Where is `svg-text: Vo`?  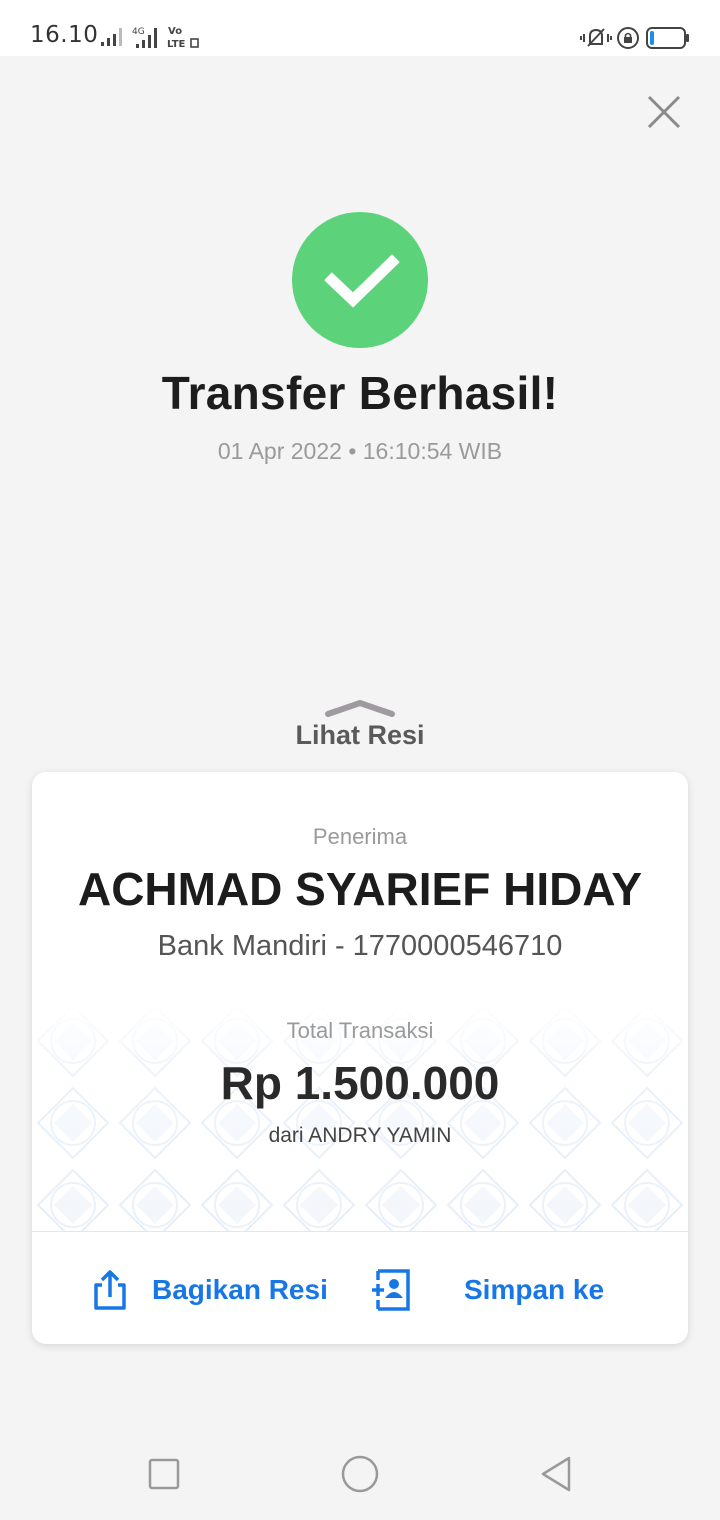 svg-text: Vo is located at coordinates (175, 31).